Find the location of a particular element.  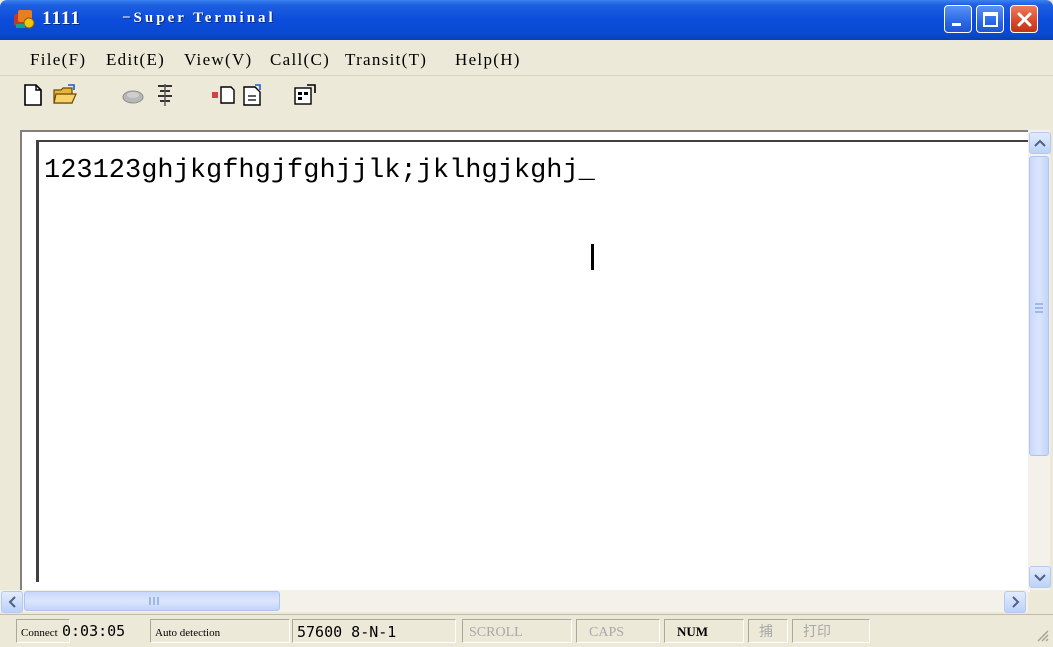

status-elapsed-time: 0:03:05 is located at coordinates (94, 631).